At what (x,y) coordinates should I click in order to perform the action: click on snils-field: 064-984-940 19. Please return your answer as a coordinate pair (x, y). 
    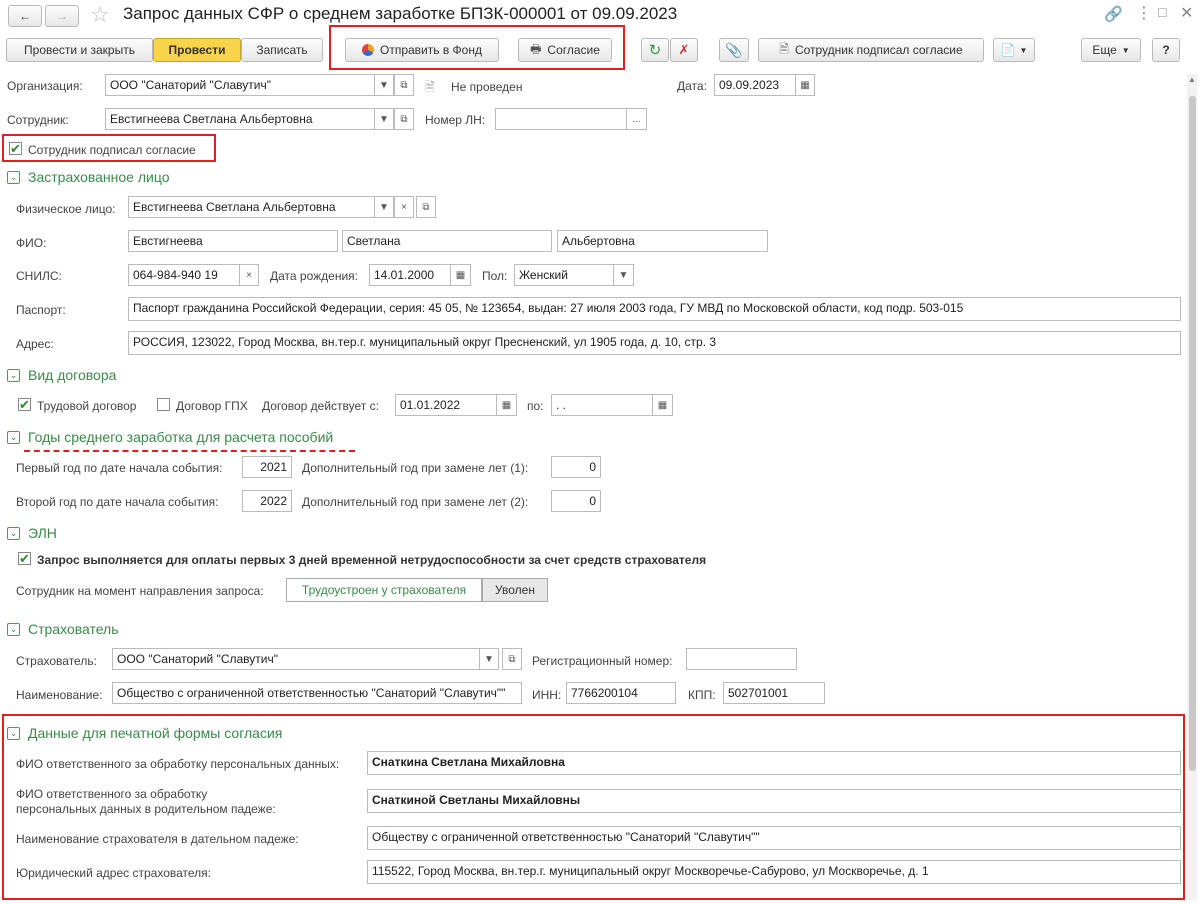
    Looking at the image, I should click on (184, 275).